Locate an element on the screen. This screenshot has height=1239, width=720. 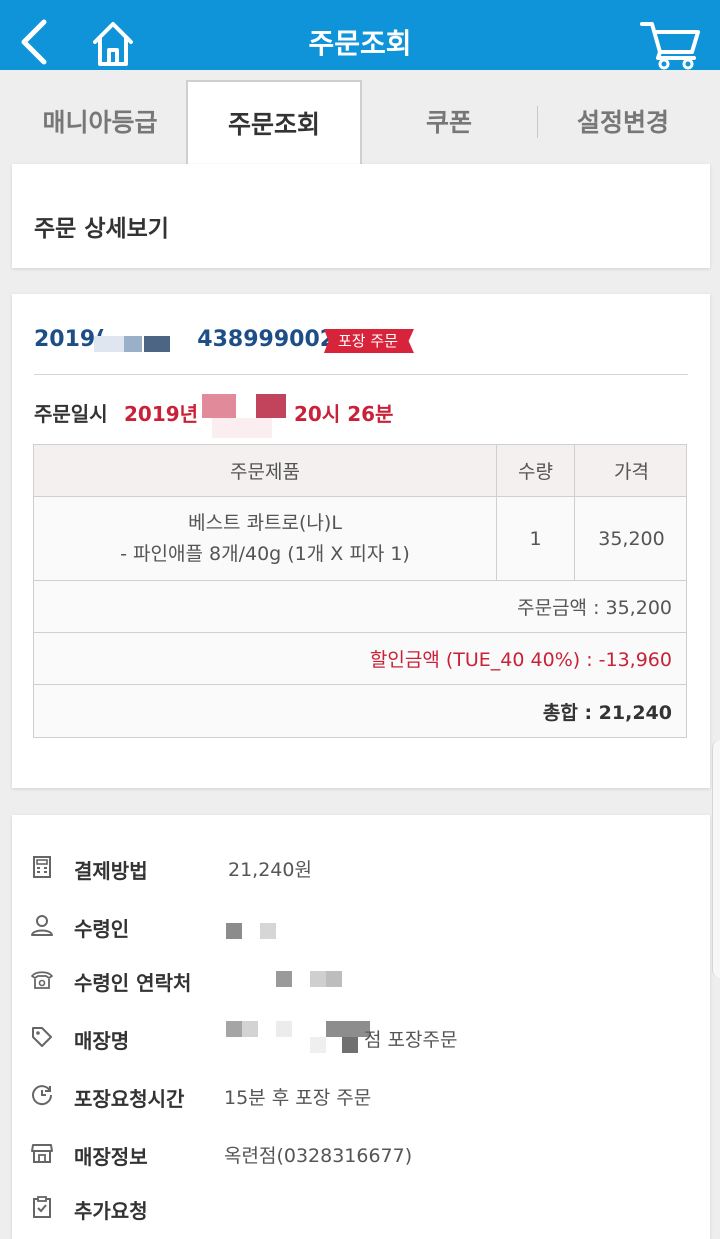
calculator-icon is located at coordinates (42, 867).